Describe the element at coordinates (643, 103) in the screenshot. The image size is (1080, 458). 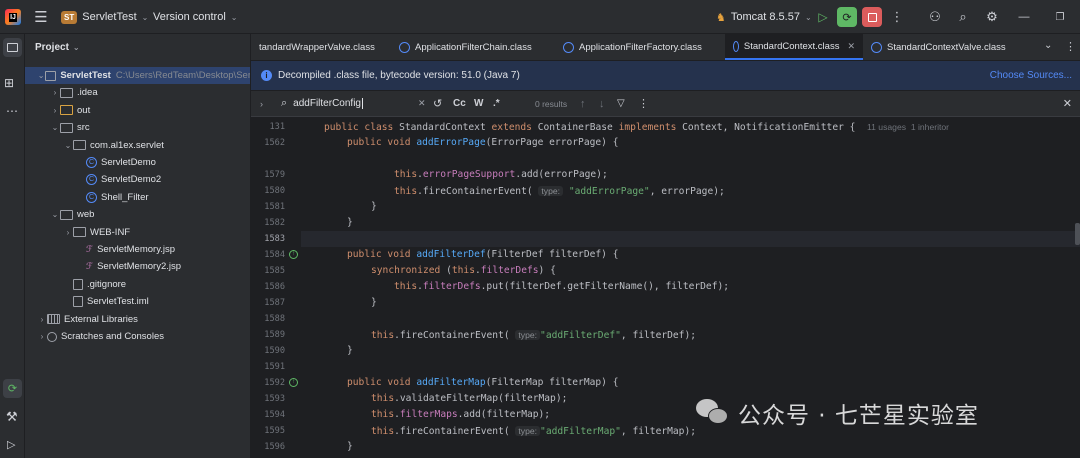
I see `find-more-icon: ⋮` at that location.